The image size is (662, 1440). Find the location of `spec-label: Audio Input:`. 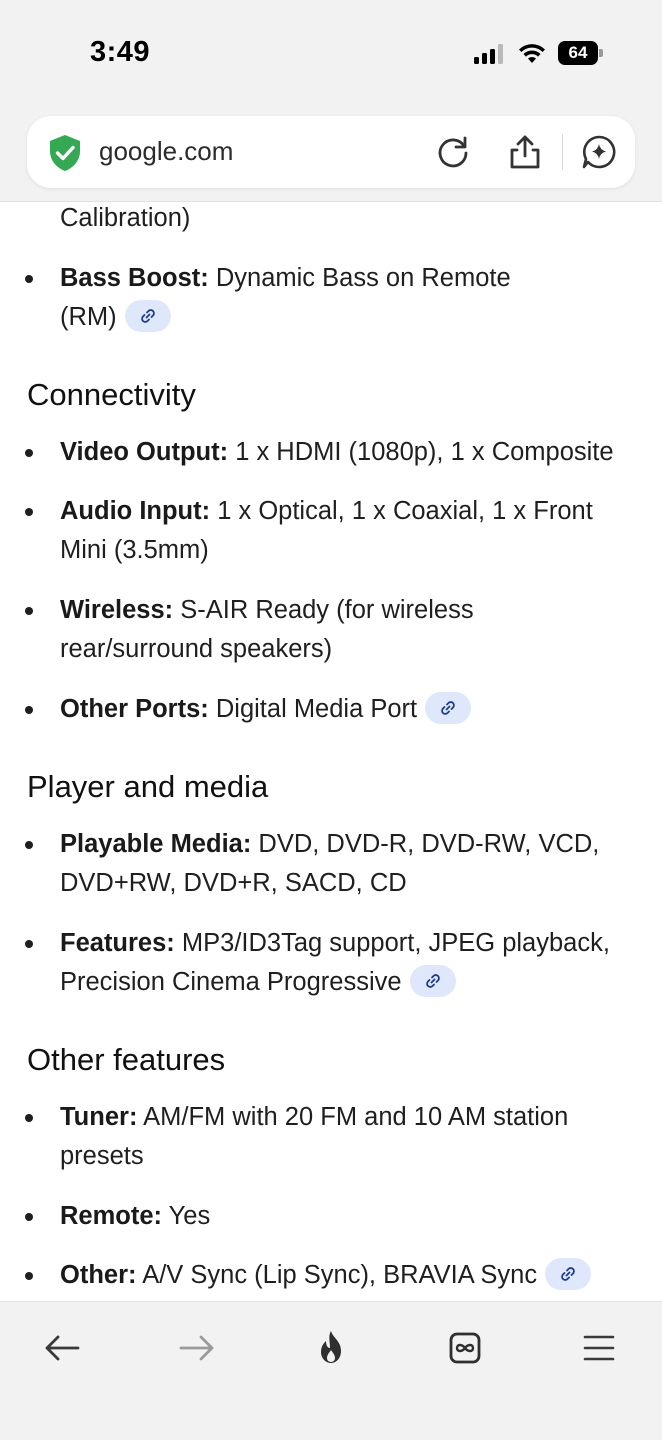

spec-label: Audio Input: is located at coordinates (135, 511).